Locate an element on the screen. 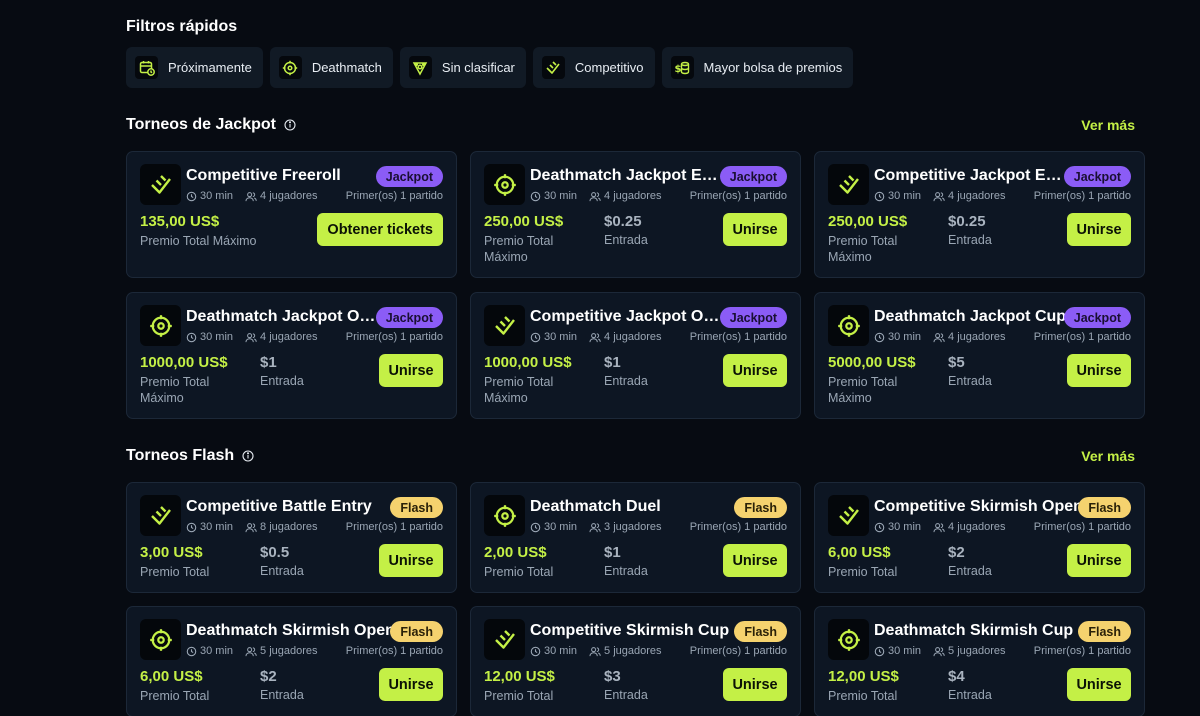 Image resolution: width=1200 pixels, height=716 pixels. prize-amount: 2,00 US$ is located at coordinates (515, 552).